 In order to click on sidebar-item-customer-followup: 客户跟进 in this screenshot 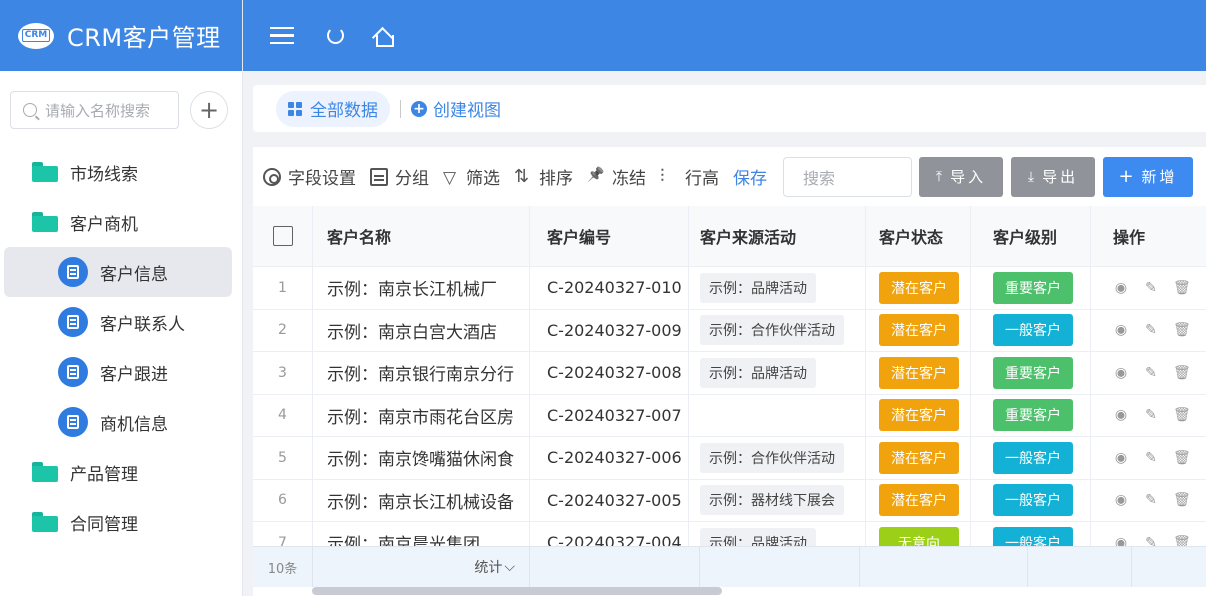, I will do `click(118, 372)`.